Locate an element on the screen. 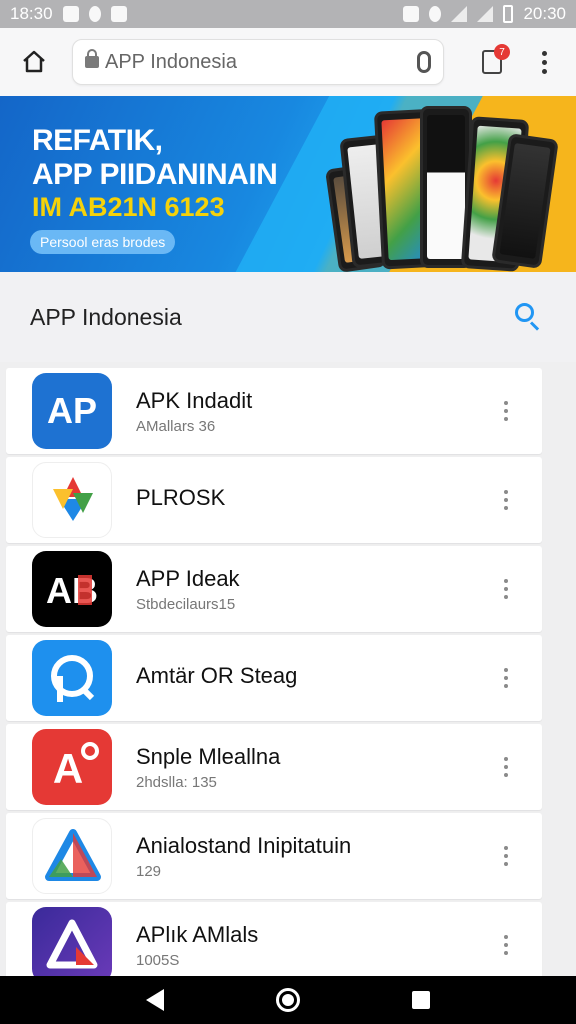 The width and height of the screenshot is (576, 1024). signal-icon is located at coordinates (485, 14).